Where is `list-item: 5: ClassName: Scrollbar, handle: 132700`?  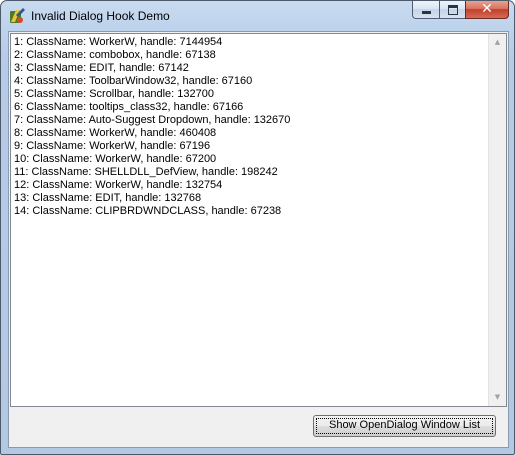 list-item: 5: ClassName: Scrollbar, handle: 132700 is located at coordinates (251, 94).